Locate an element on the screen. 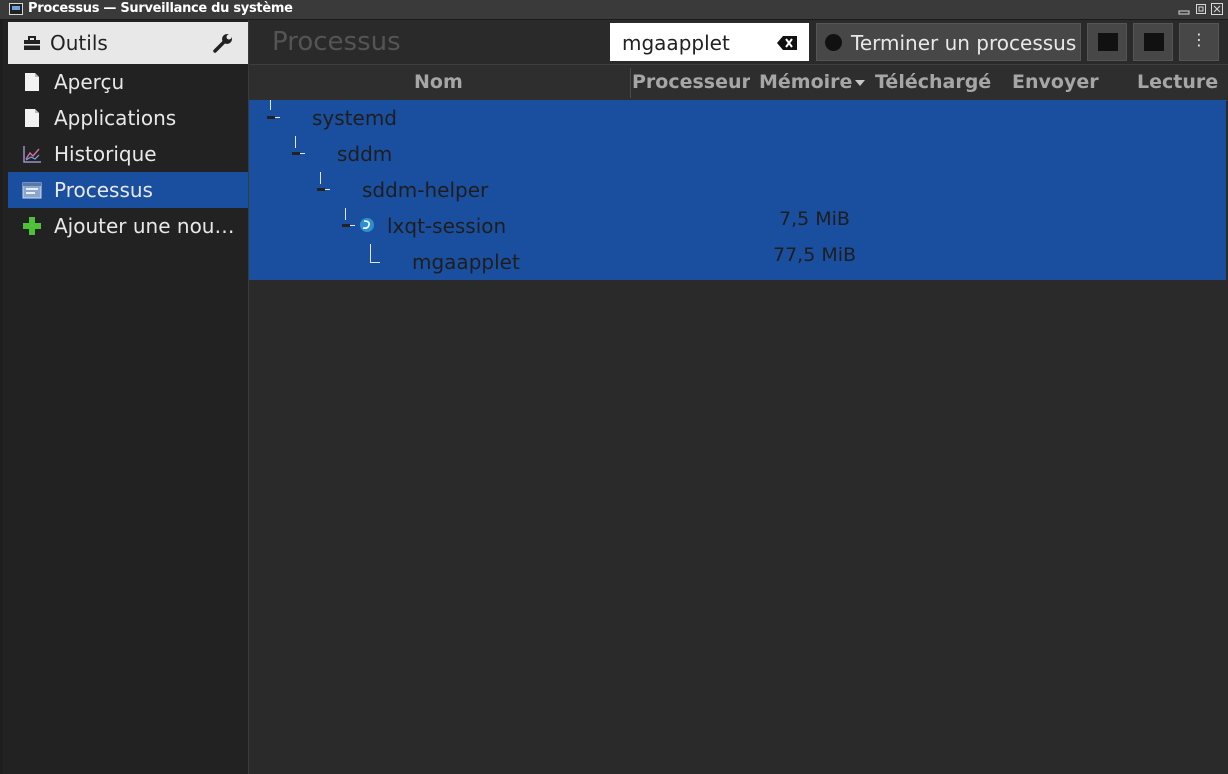 This screenshot has width=1228, height=774. sidebar-item-apercu: Aperçu is located at coordinates (128, 82).